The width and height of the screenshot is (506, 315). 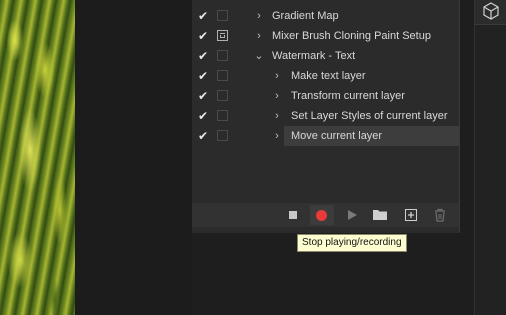 I want to click on record-icon, so click(x=321, y=215).